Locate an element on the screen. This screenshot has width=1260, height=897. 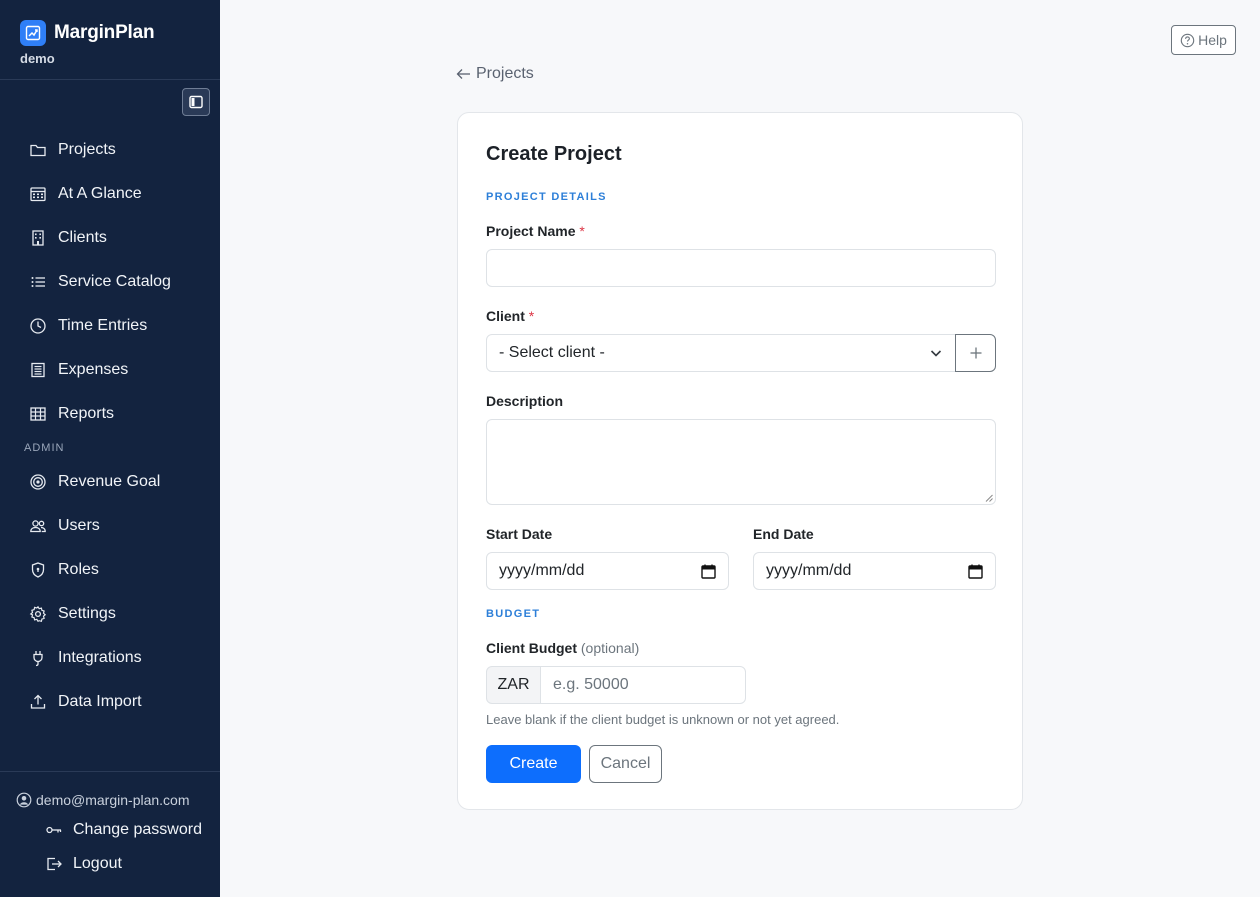
resize-grip-icon is located at coordinates (989, 498).